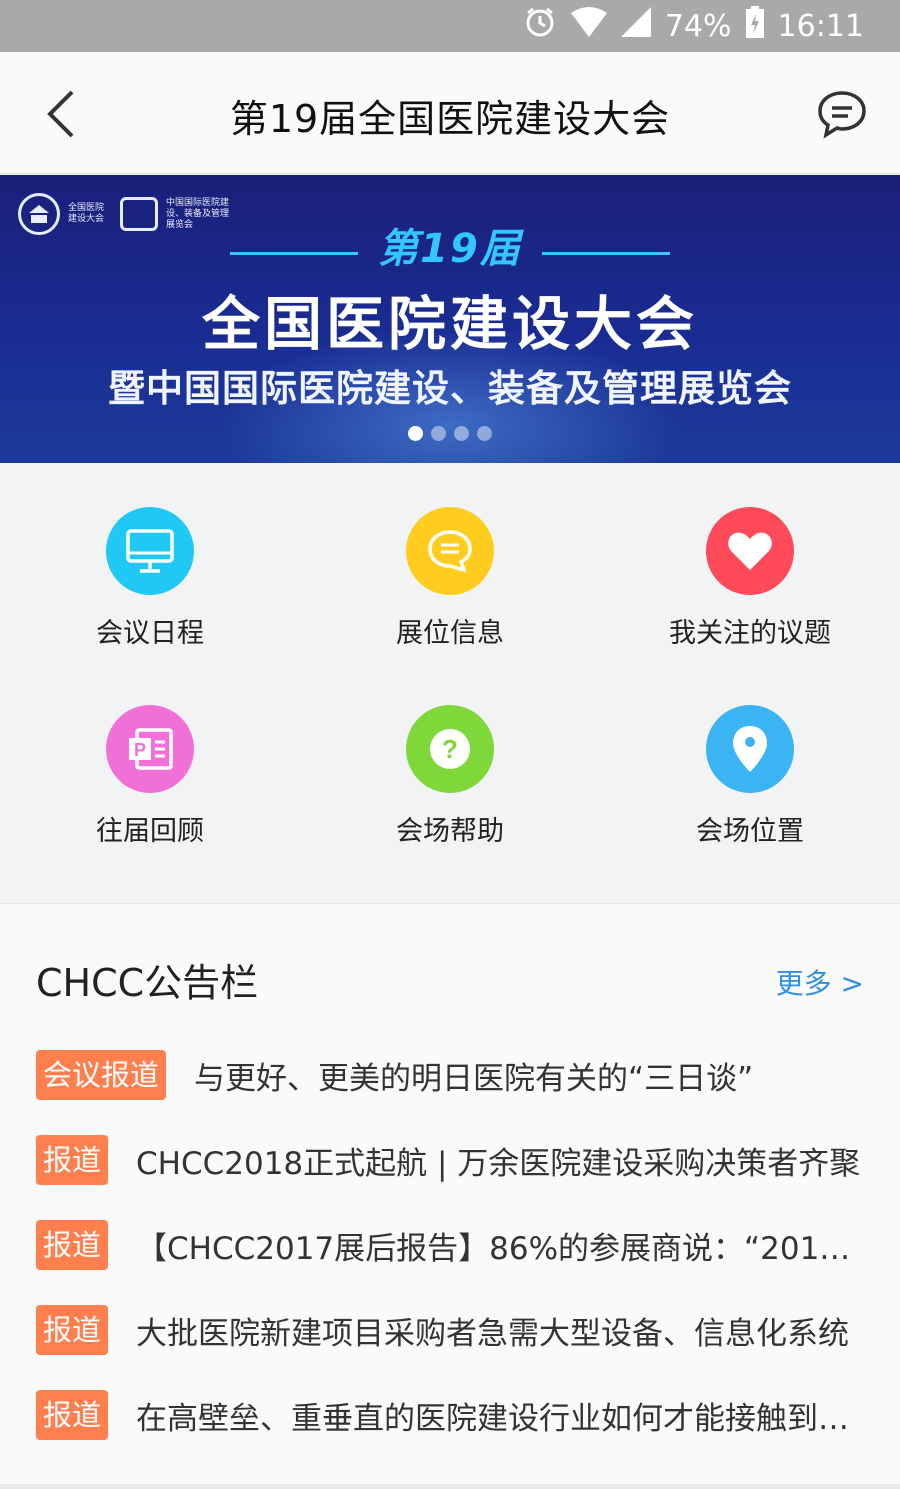  What do you see at coordinates (150, 633) in the screenshot?
I see `menu-label: 会议日程` at bounding box center [150, 633].